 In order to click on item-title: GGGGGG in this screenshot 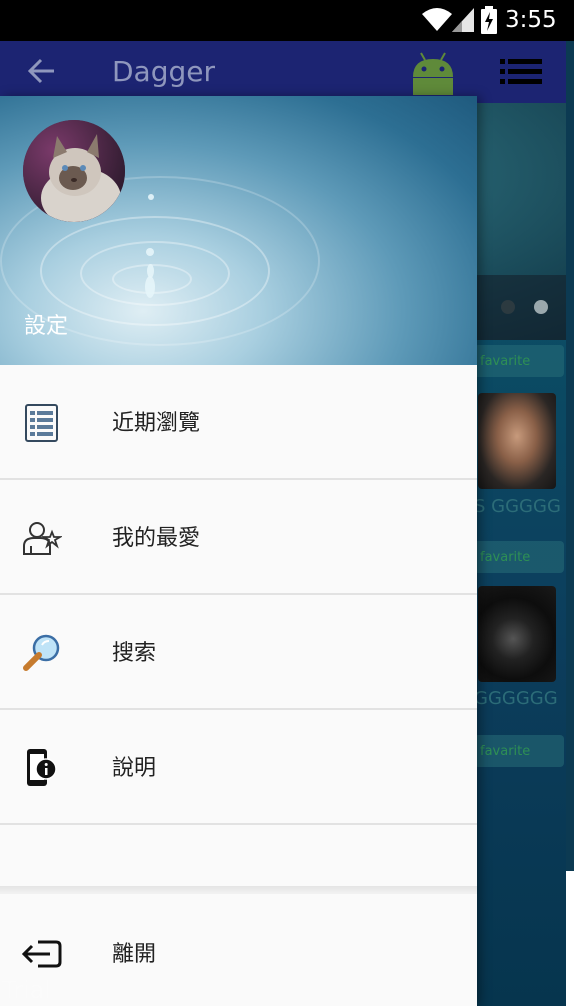, I will do `click(516, 698)`.